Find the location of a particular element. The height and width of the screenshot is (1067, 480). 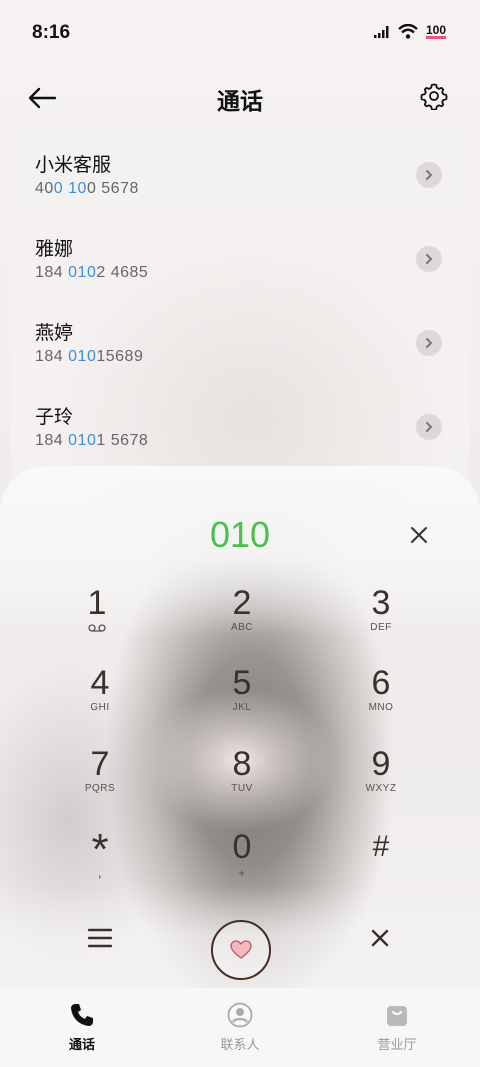

call-button is located at coordinates (241, 950).